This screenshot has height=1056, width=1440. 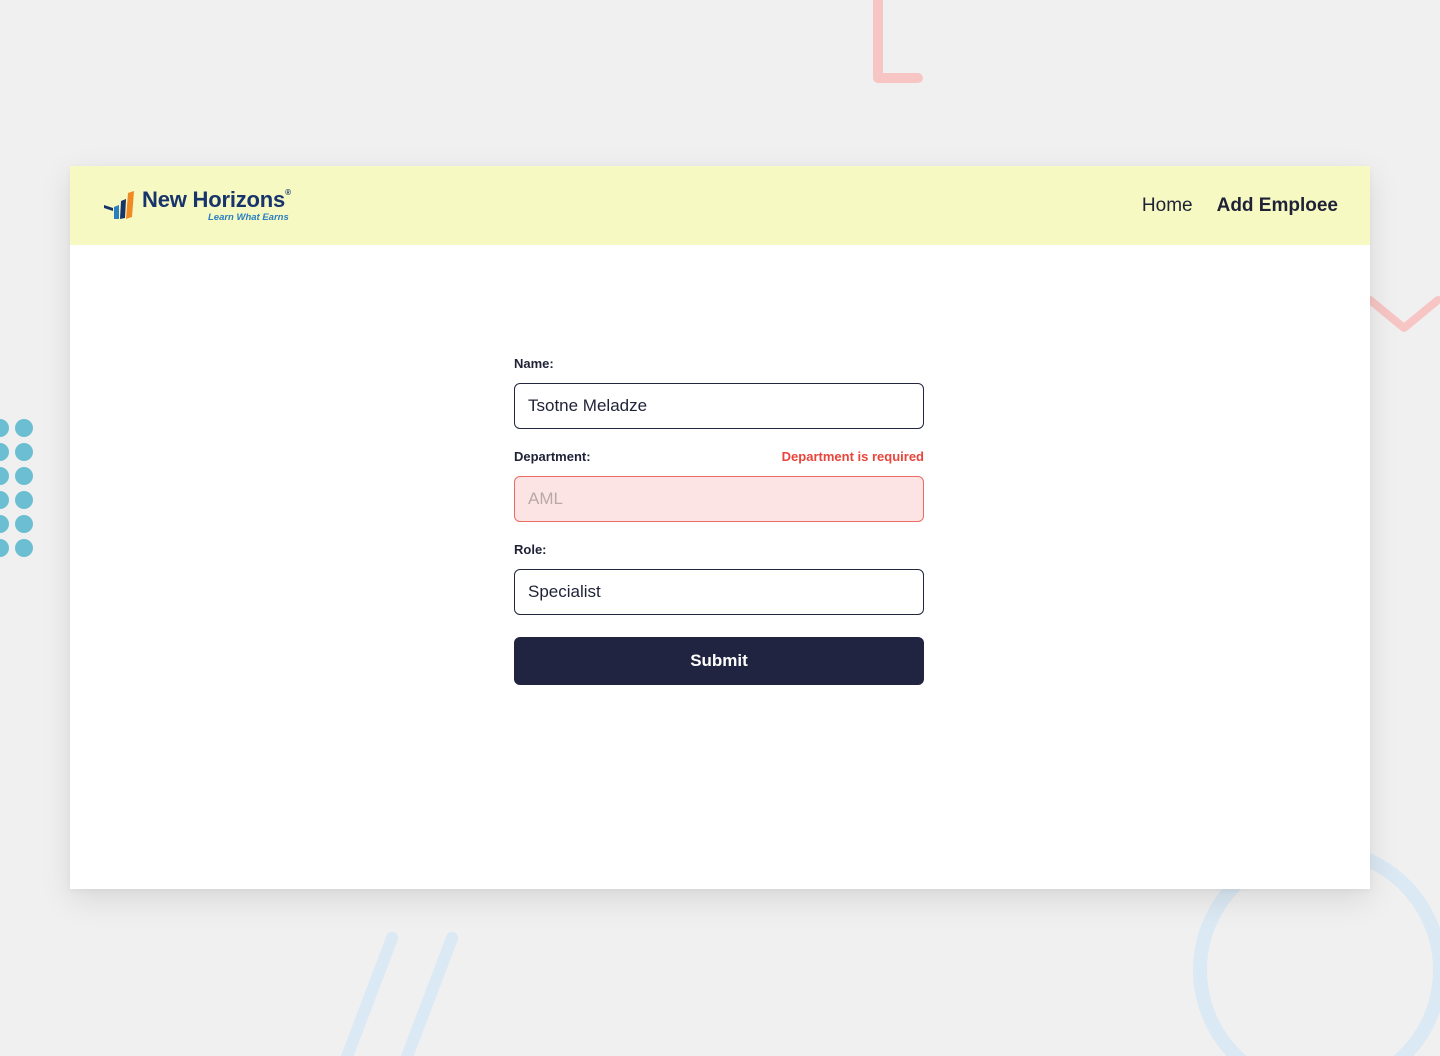 What do you see at coordinates (119, 204) in the screenshot?
I see `new-horizons-logo-icon` at bounding box center [119, 204].